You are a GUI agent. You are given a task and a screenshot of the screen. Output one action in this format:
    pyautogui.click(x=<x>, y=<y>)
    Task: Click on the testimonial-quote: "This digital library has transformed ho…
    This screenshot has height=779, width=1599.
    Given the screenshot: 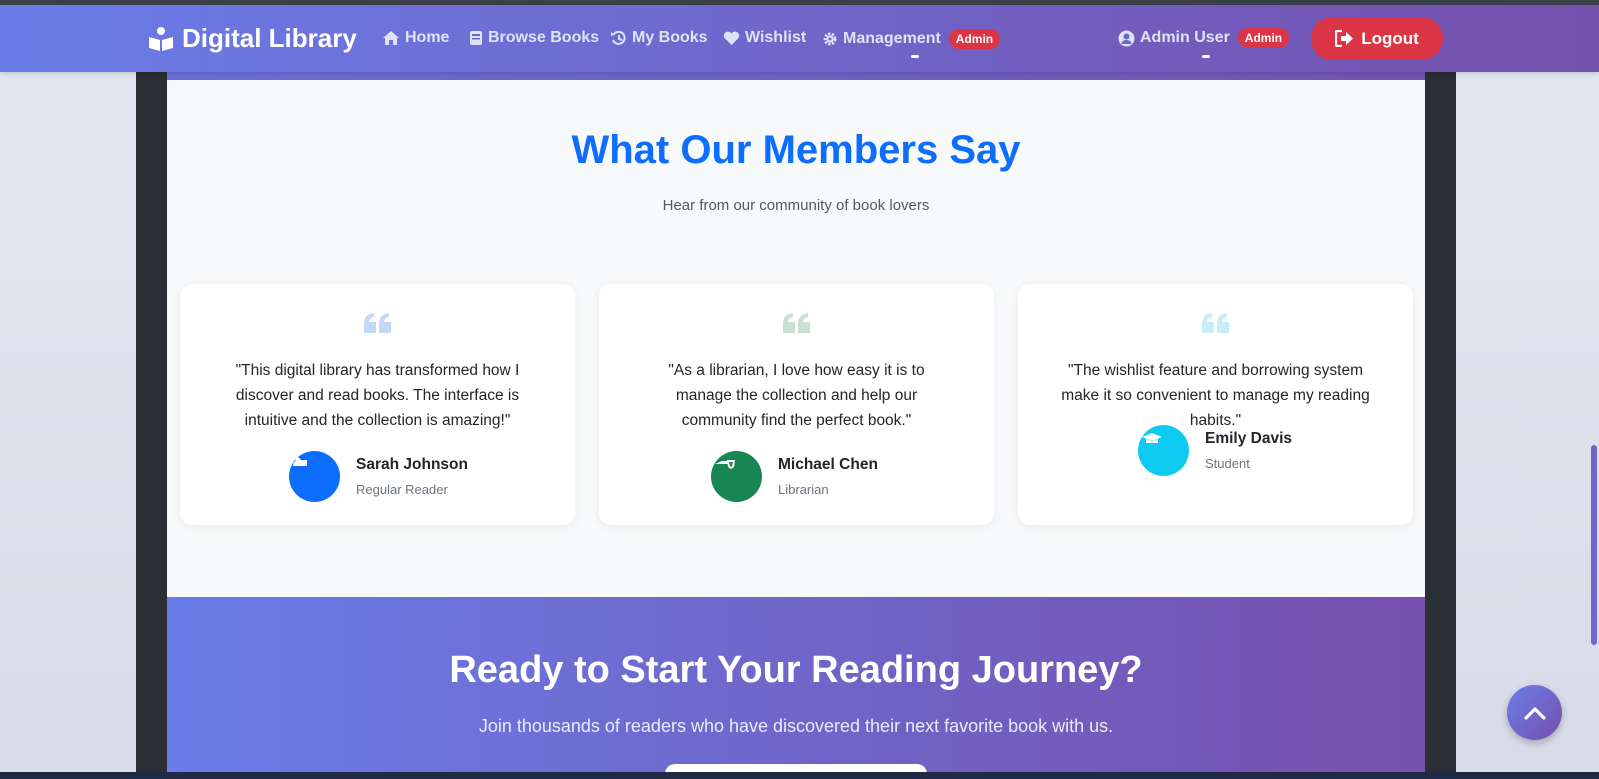 What is the action you would take?
    pyautogui.click(x=377, y=395)
    